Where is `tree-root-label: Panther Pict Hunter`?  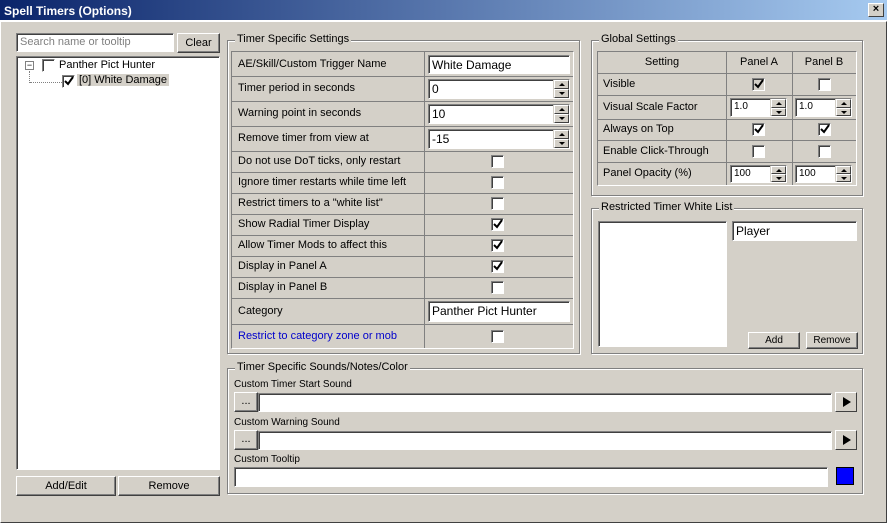
tree-root-label: Panther Pict Hunter is located at coordinates (107, 65).